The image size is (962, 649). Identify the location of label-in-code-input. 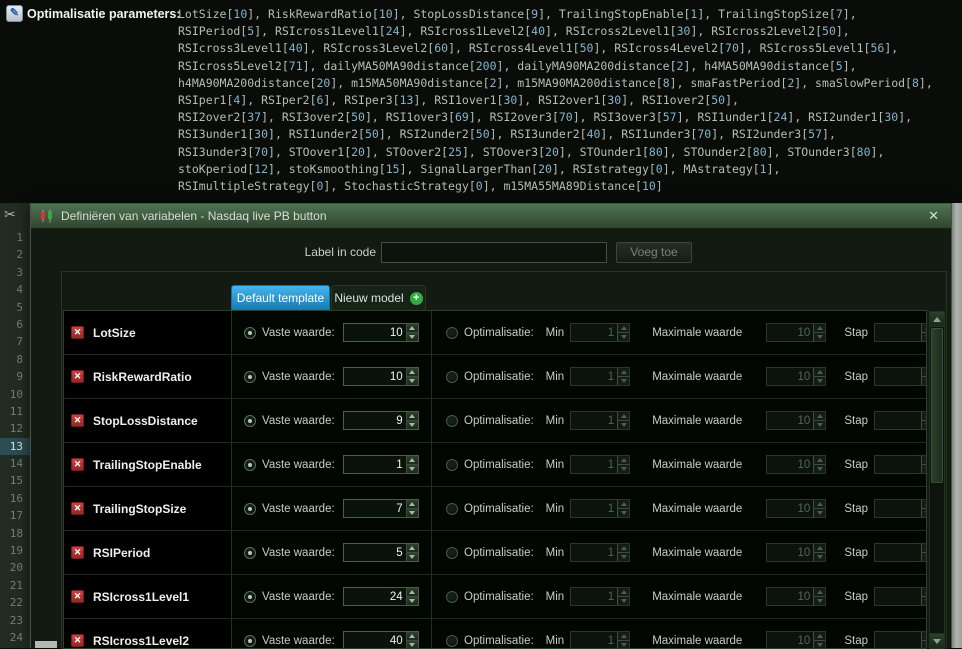
(494, 252).